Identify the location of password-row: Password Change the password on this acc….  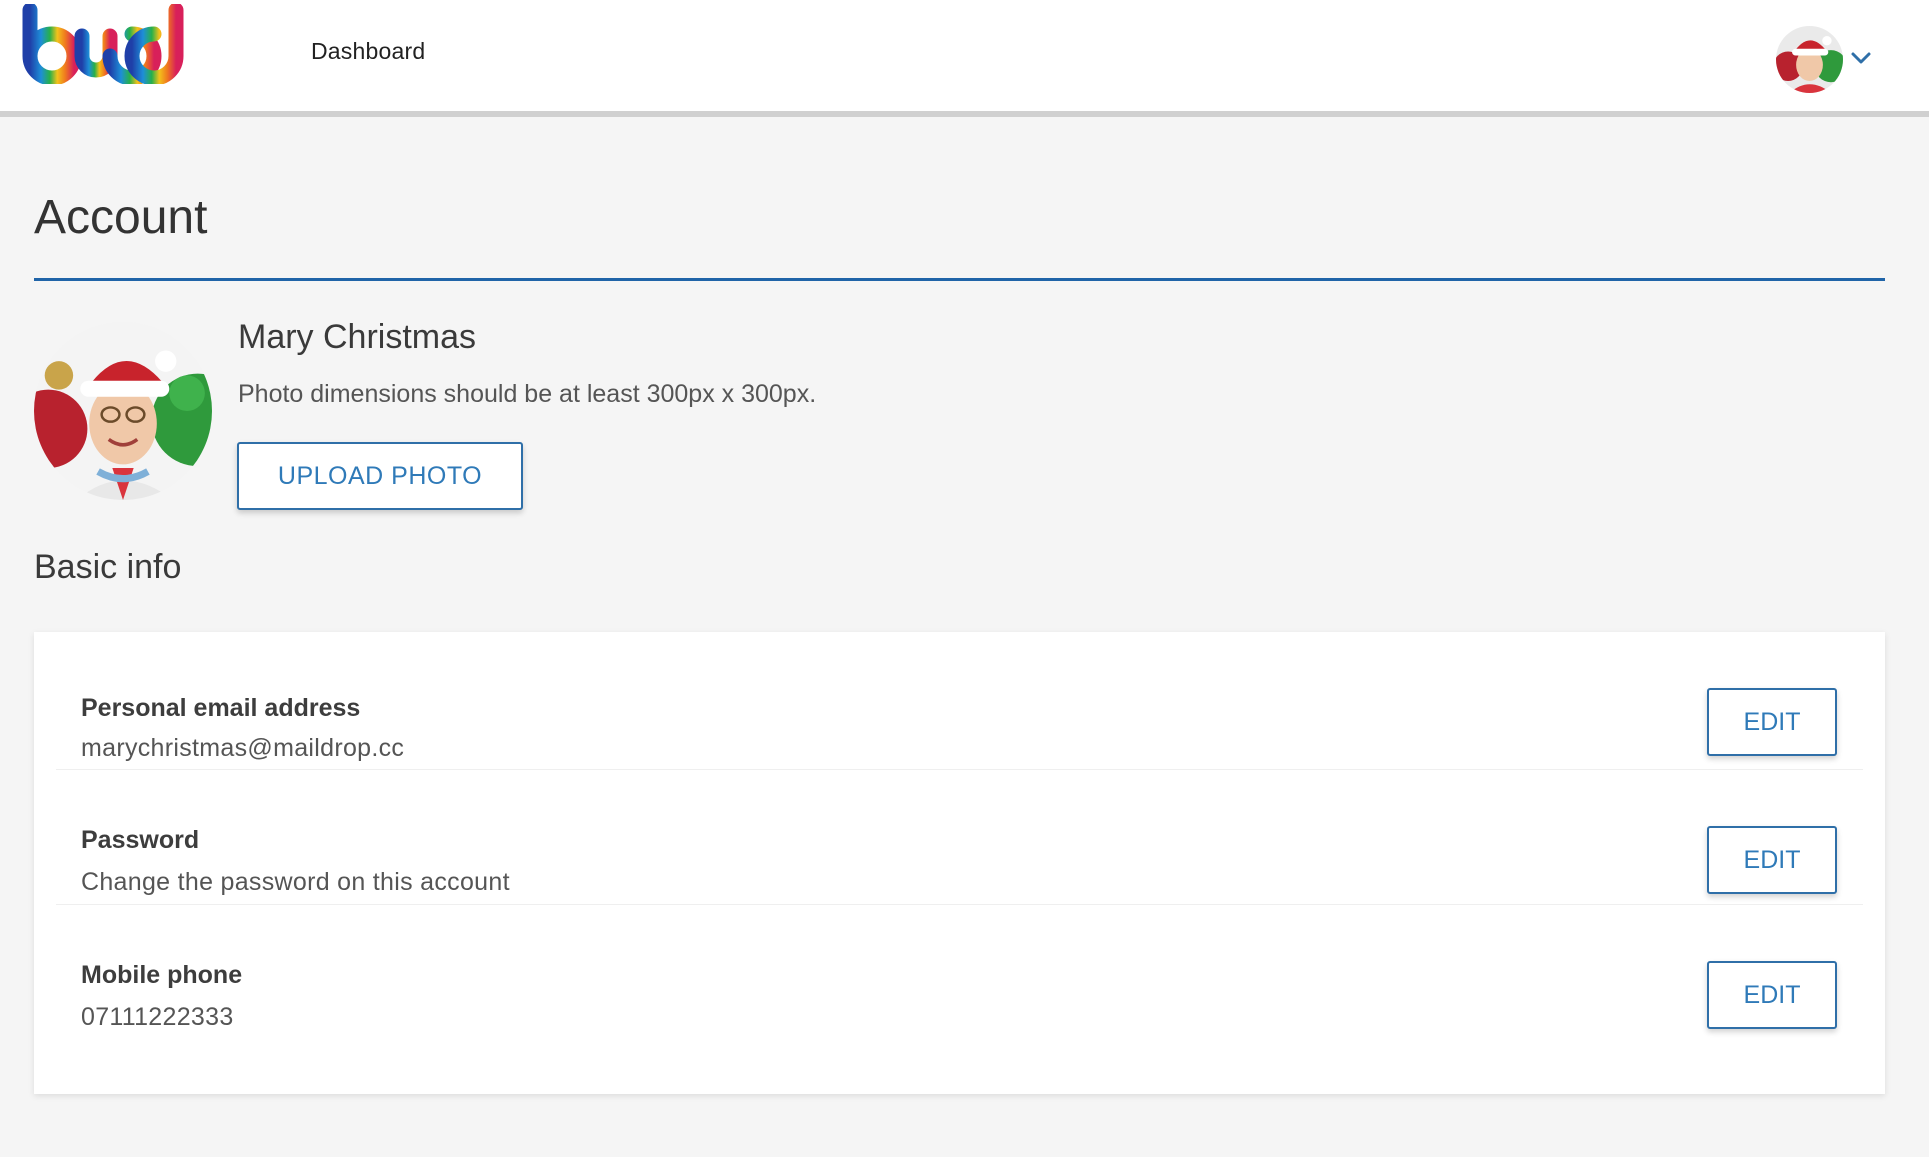
(959, 836).